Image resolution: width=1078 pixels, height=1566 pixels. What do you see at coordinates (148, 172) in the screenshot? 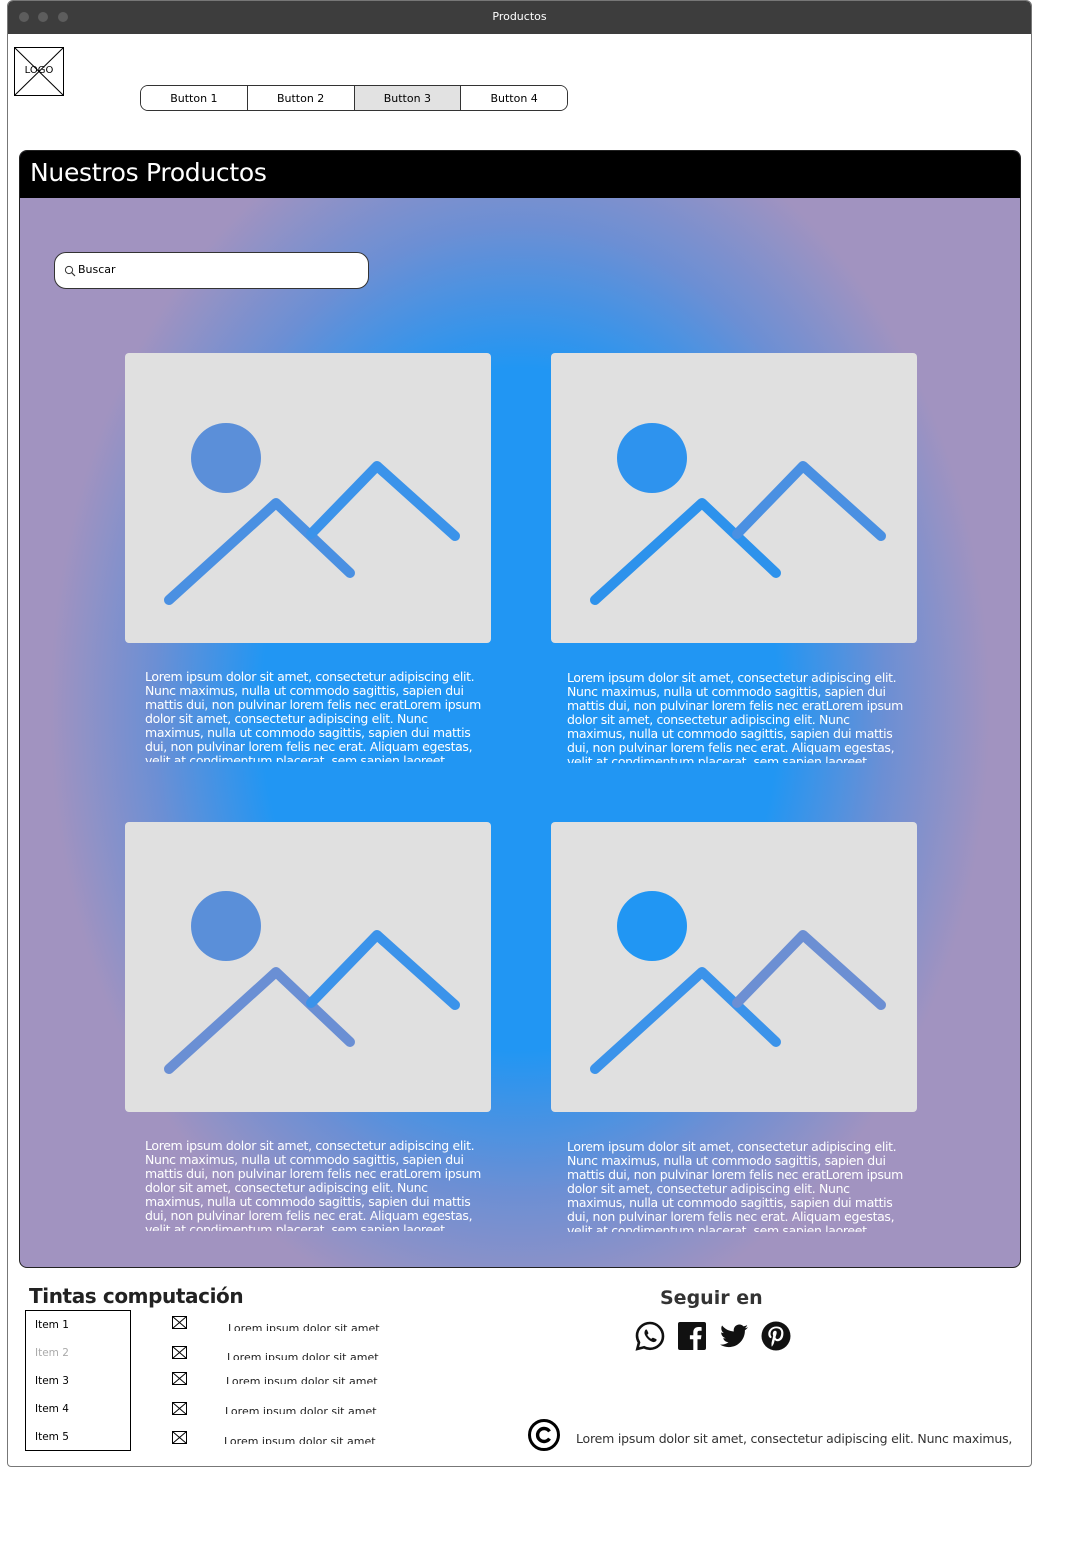
I see `products-title: Nuestros Productos` at bounding box center [148, 172].